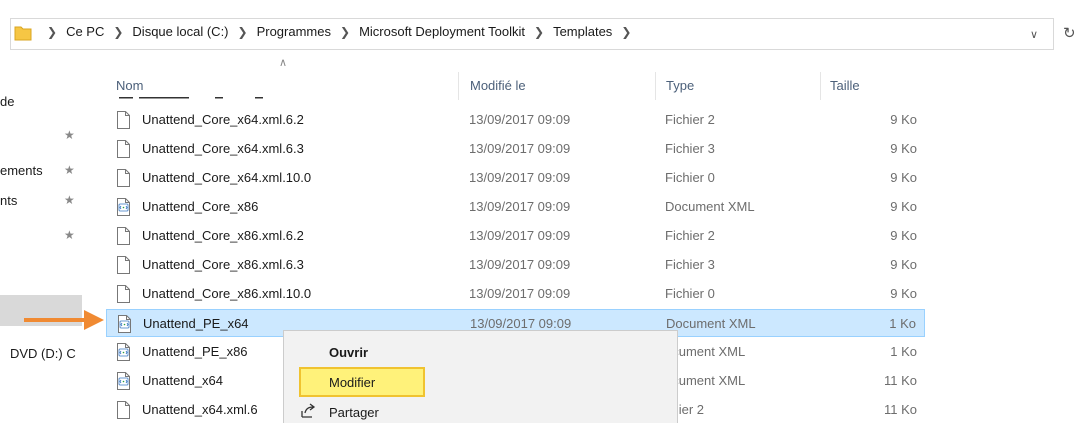  I want to click on refresh-icon: ↻, so click(1069, 33).